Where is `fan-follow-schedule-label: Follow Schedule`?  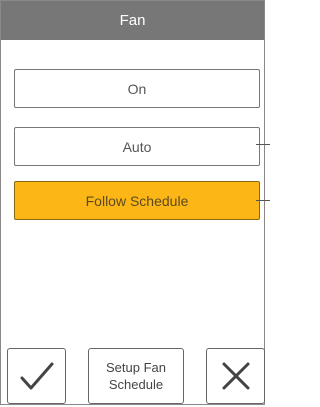
fan-follow-schedule-label: Follow Schedule is located at coordinates (137, 200).